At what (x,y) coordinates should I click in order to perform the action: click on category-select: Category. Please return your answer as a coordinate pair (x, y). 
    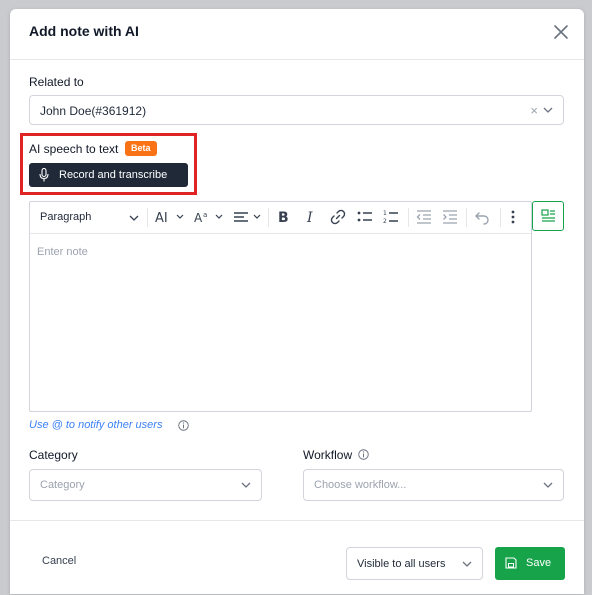
    Looking at the image, I should click on (145, 485).